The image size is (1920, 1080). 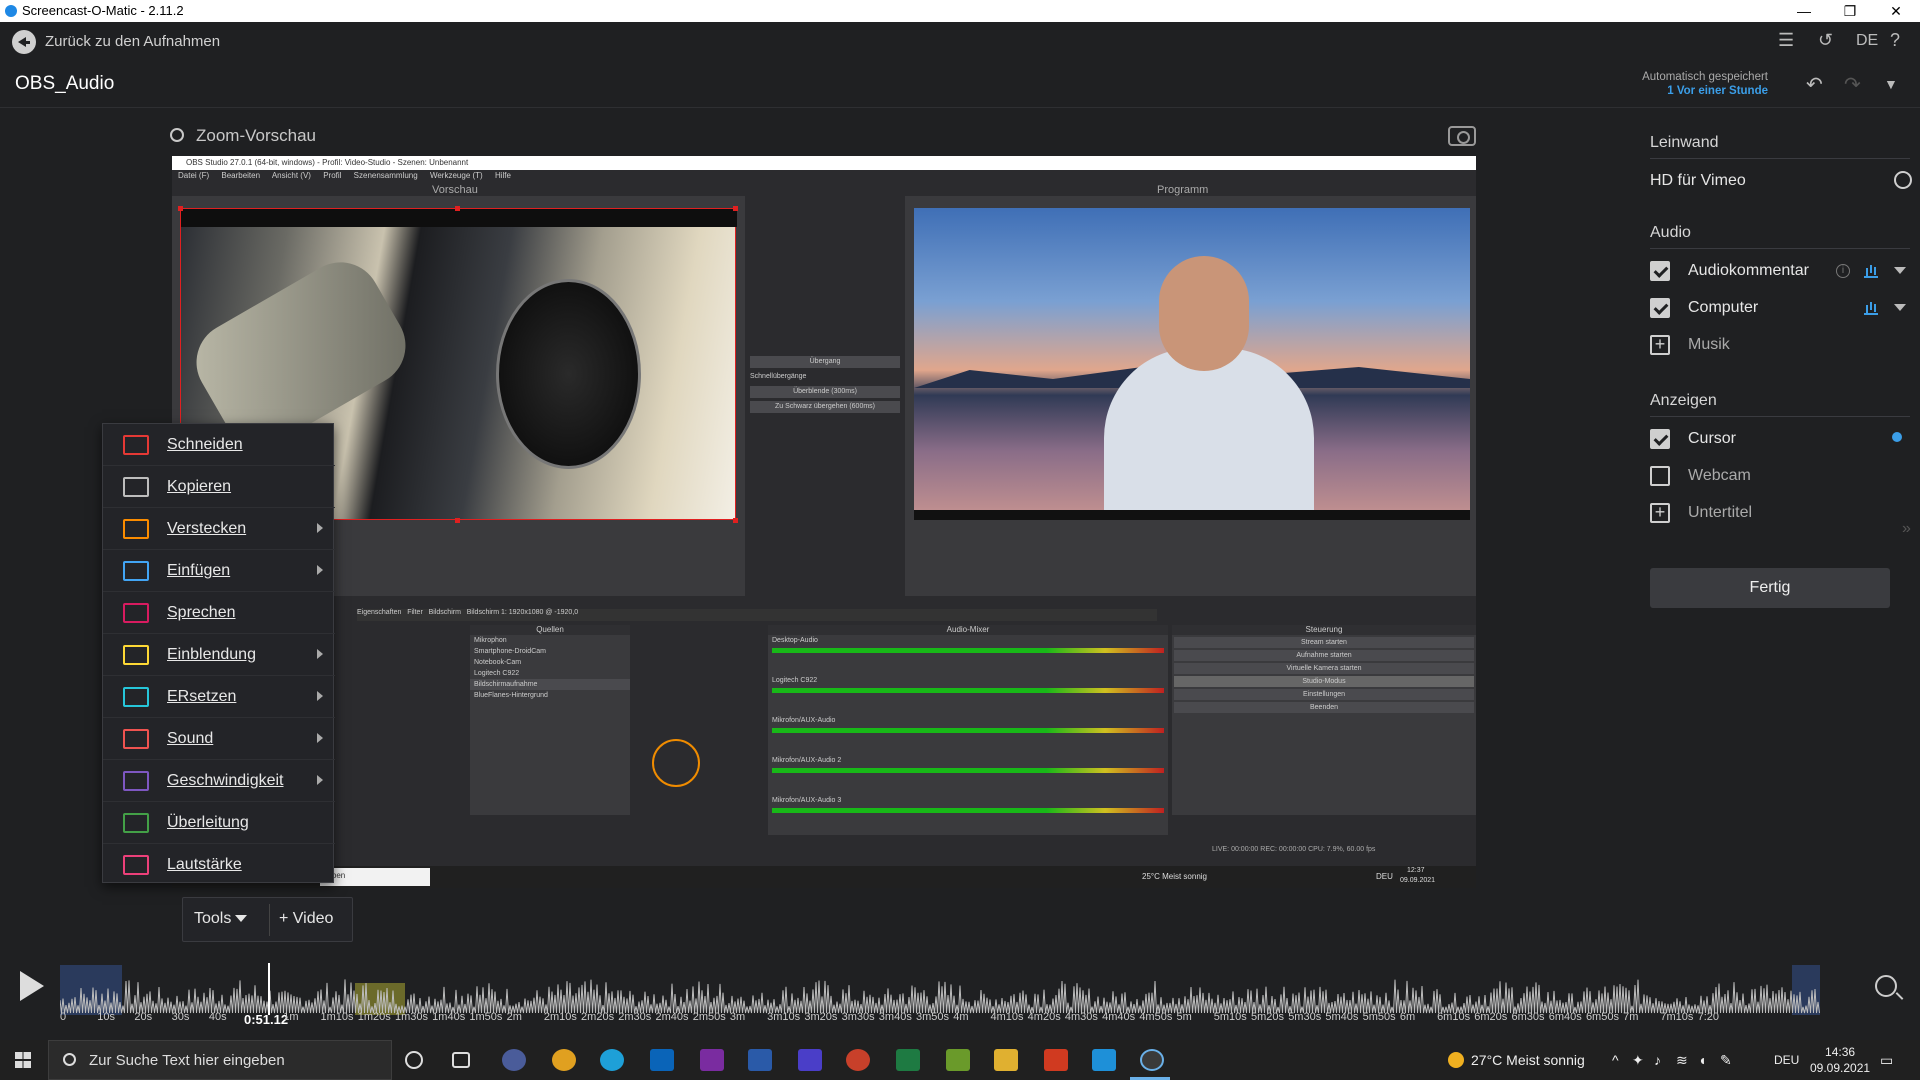 What do you see at coordinates (1638, 1060) in the screenshot?
I see `dropbox-icon: ✦` at bounding box center [1638, 1060].